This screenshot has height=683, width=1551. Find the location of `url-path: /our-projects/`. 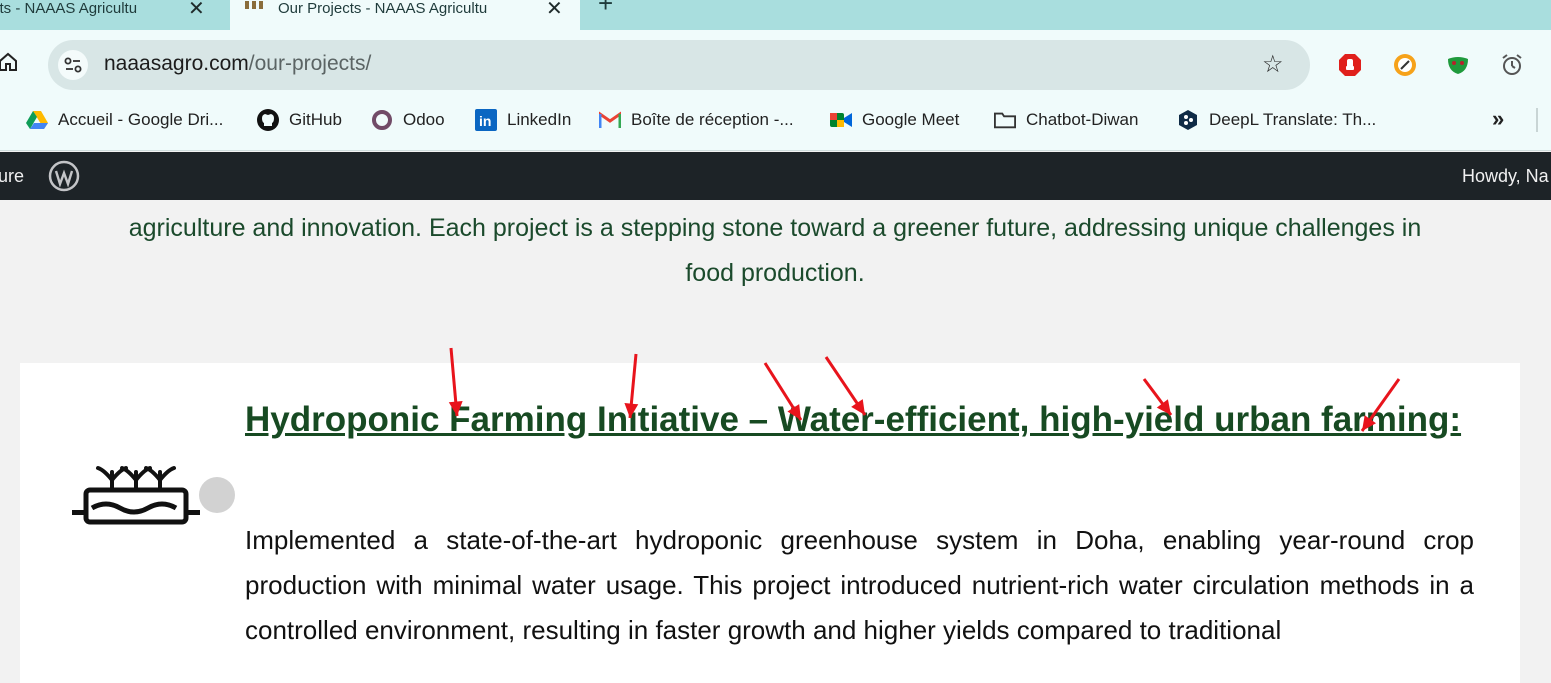

url-path: /our-projects/ is located at coordinates (310, 63).